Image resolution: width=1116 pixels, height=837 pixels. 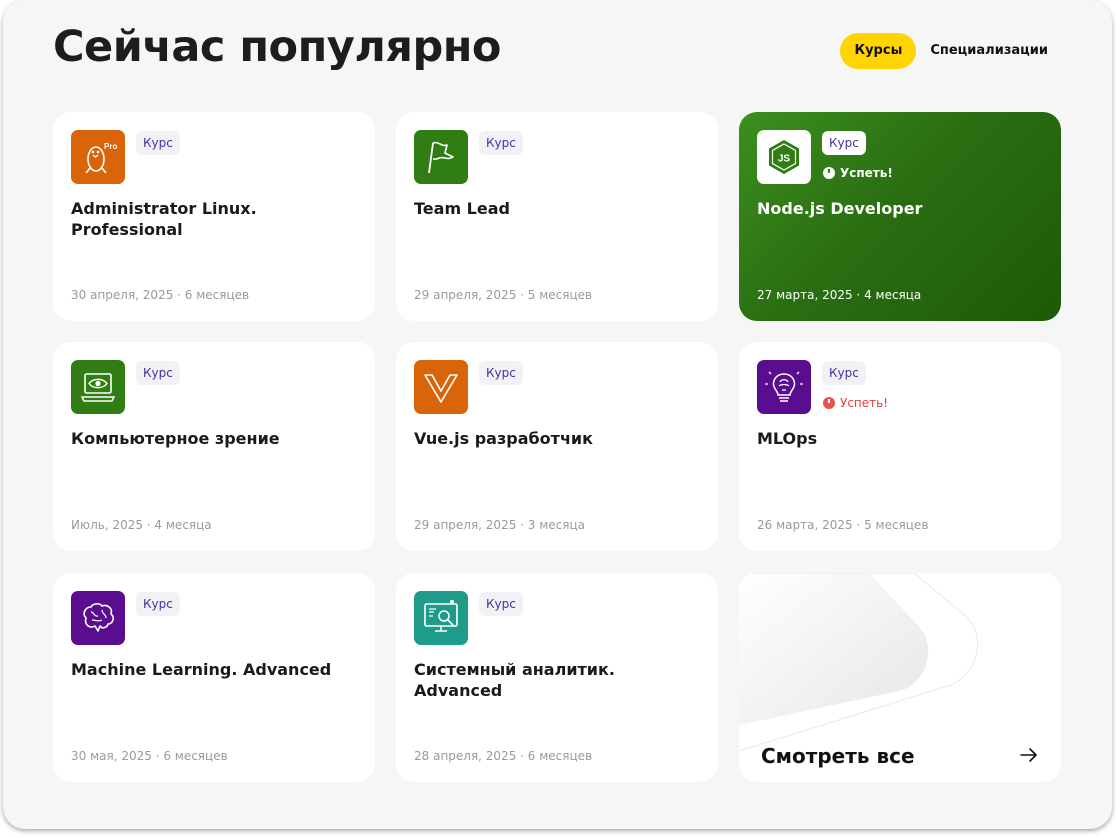 I want to click on svg-text: Pro, so click(x=110, y=146).